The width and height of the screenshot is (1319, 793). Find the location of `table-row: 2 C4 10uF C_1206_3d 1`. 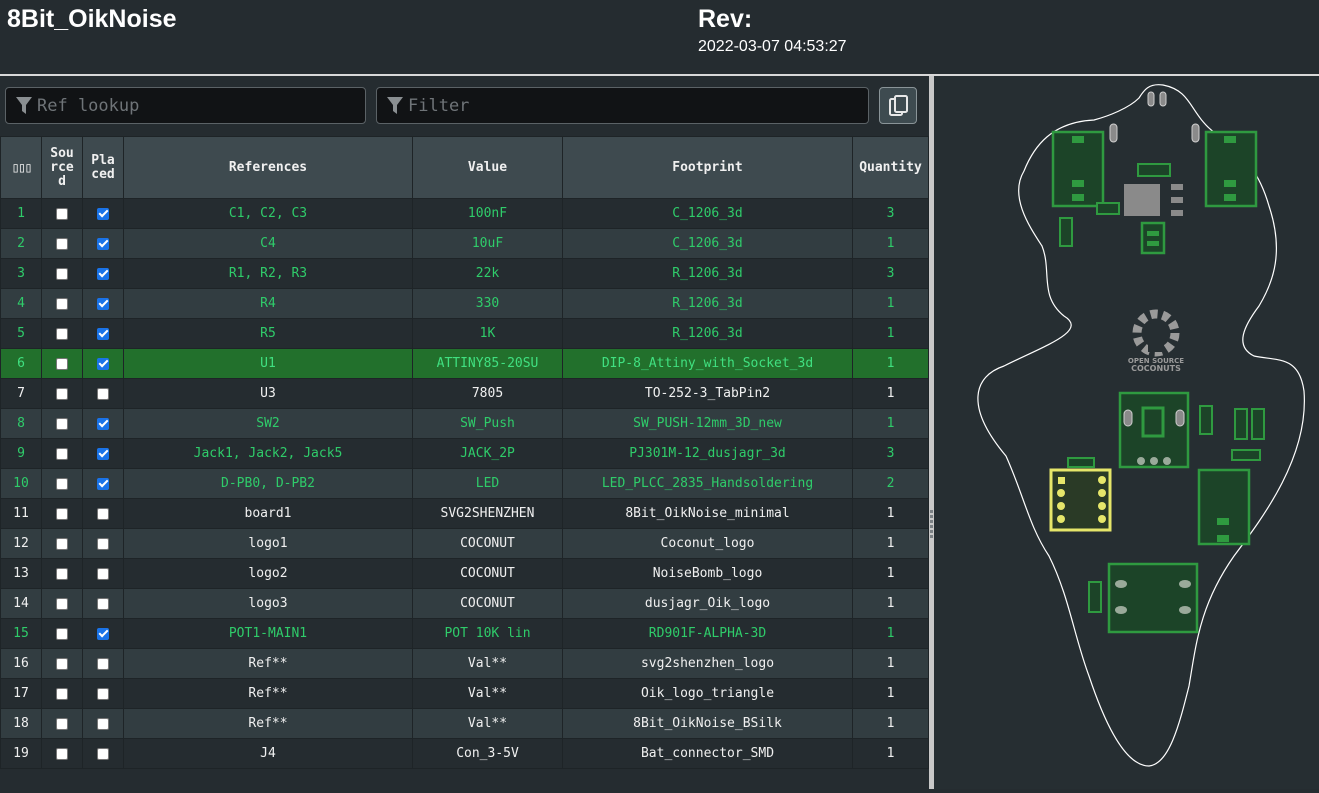

table-row: 2 C4 10uF C_1206_3d 1 is located at coordinates (464, 243).